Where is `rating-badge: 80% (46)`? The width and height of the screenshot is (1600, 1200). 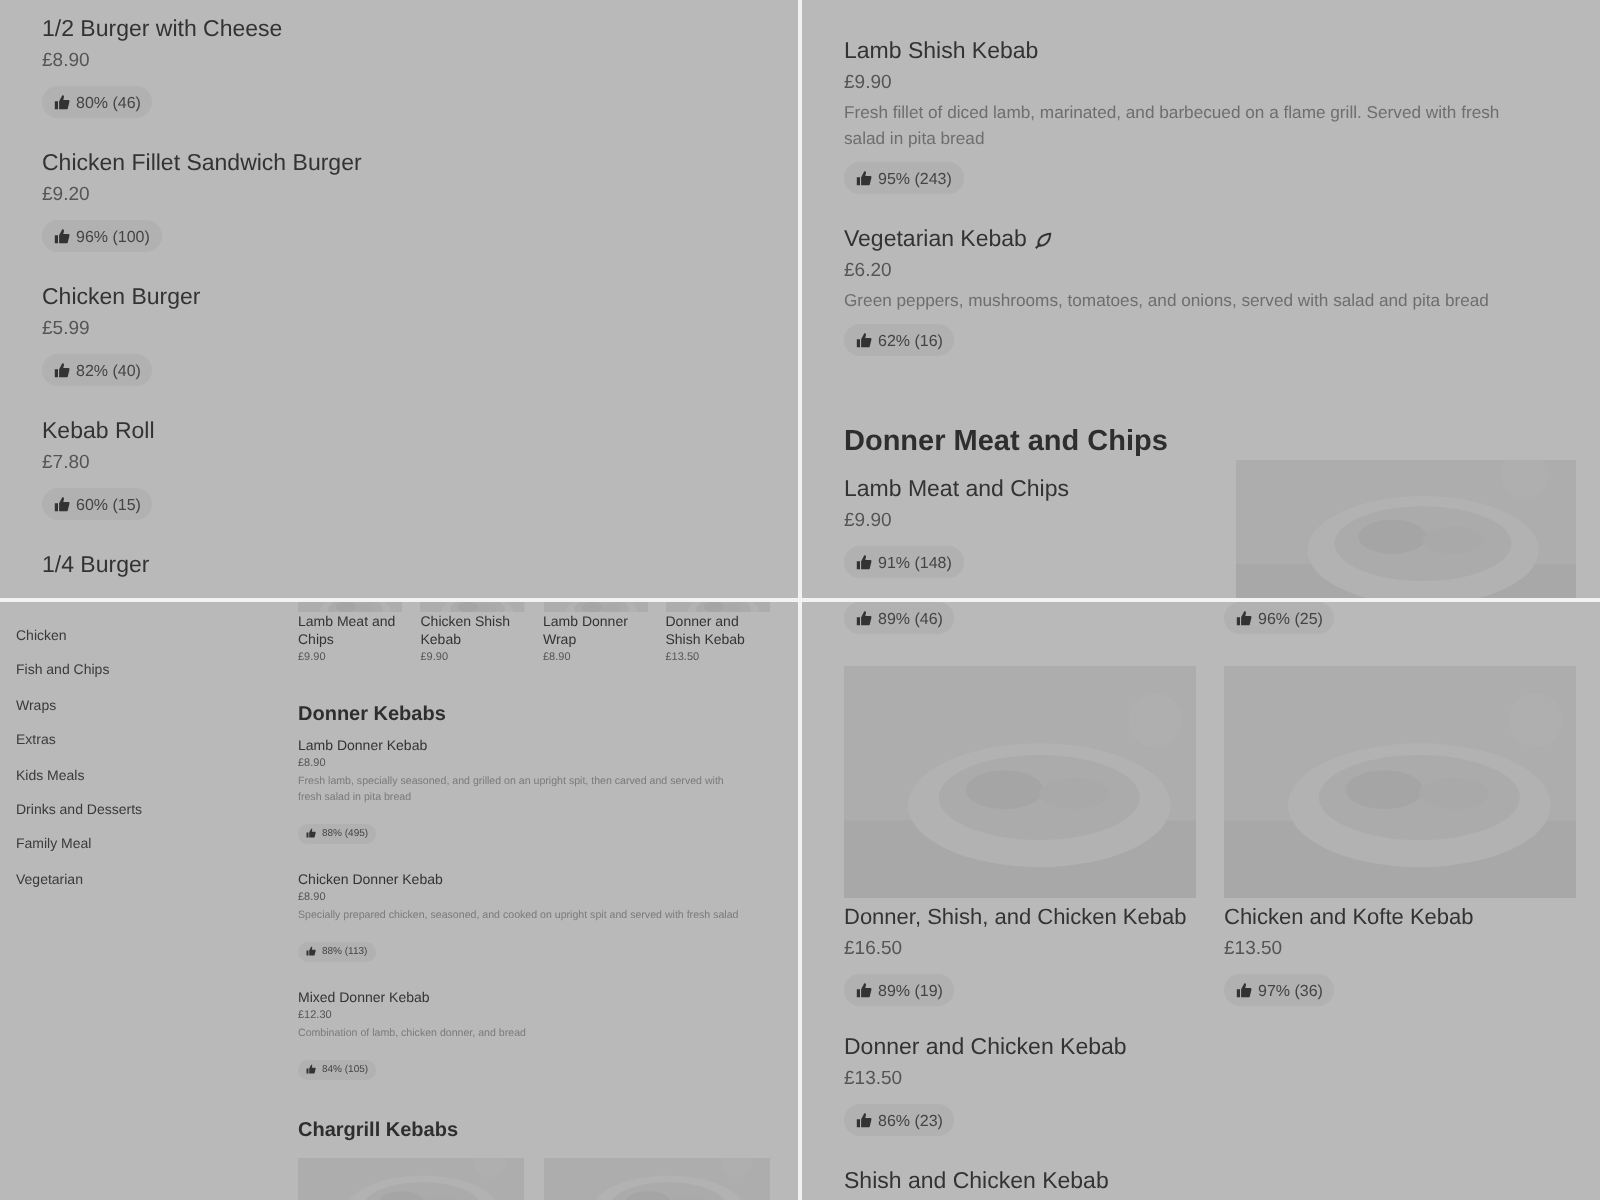
rating-badge: 80% (46) is located at coordinates (97, 102).